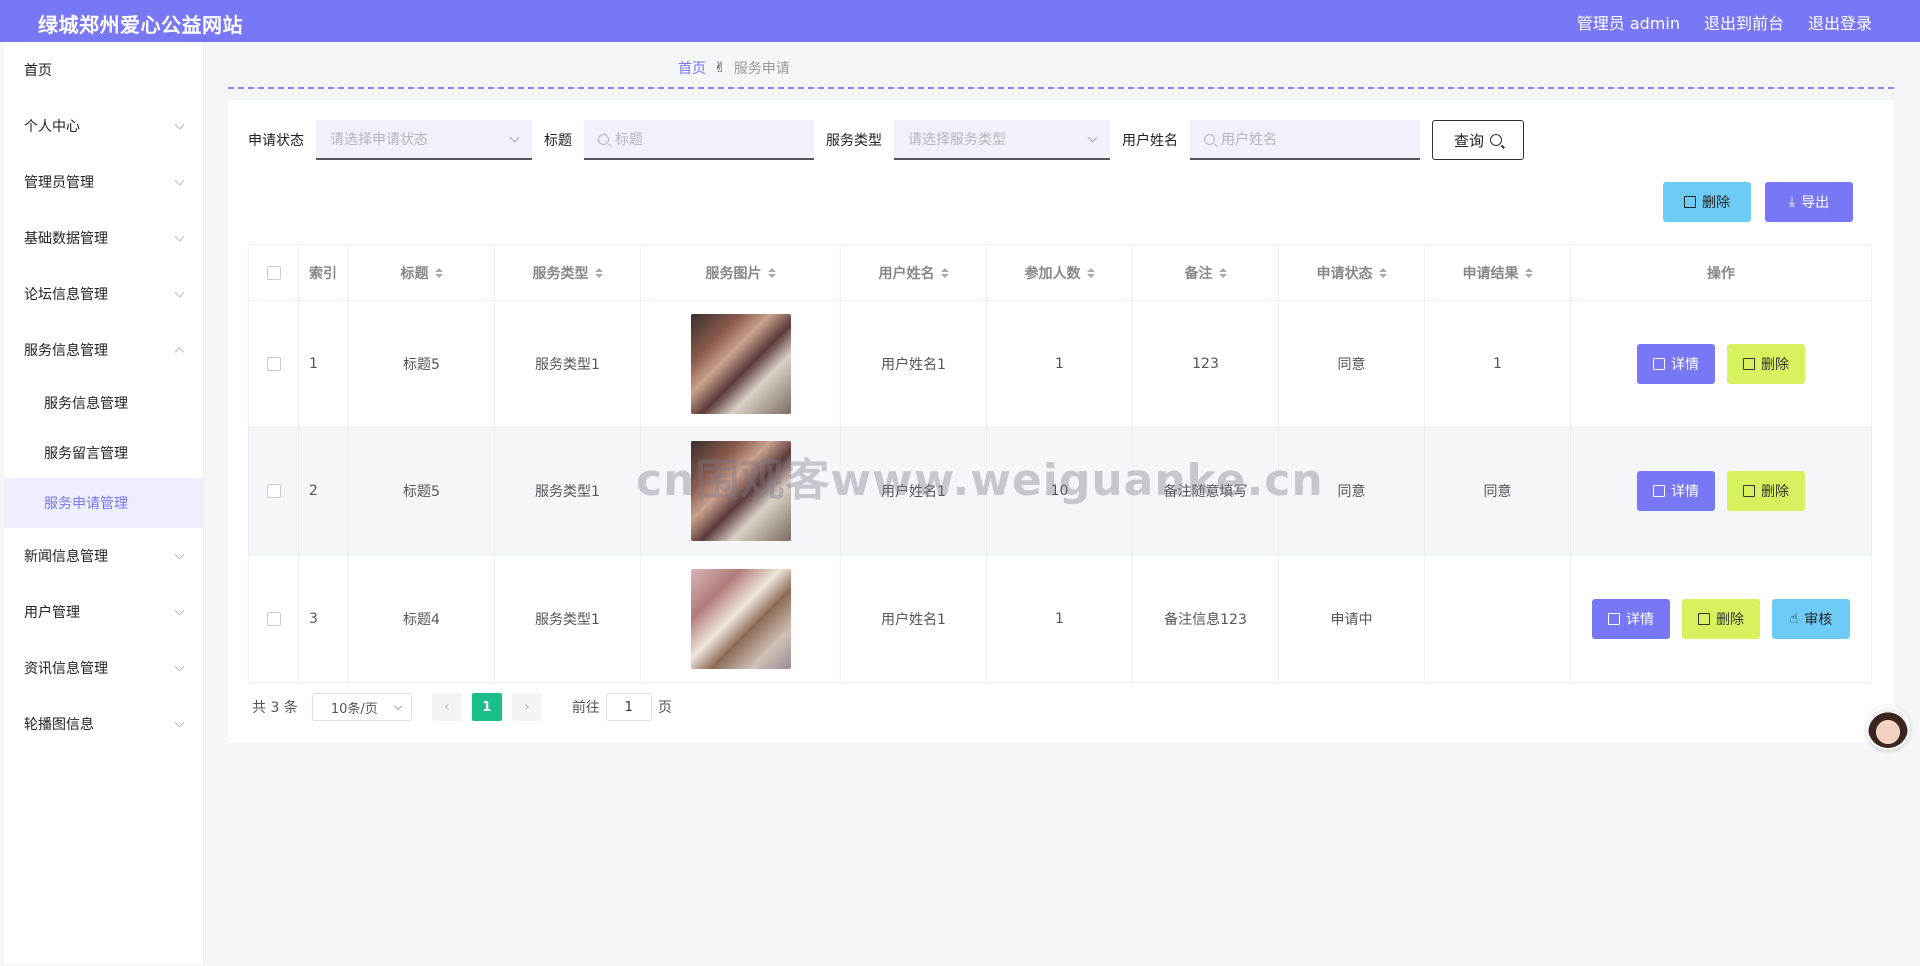 The image size is (1920, 966). Describe the element at coordinates (914, 272) in the screenshot. I see `header-user-name: 用户姓名` at that location.